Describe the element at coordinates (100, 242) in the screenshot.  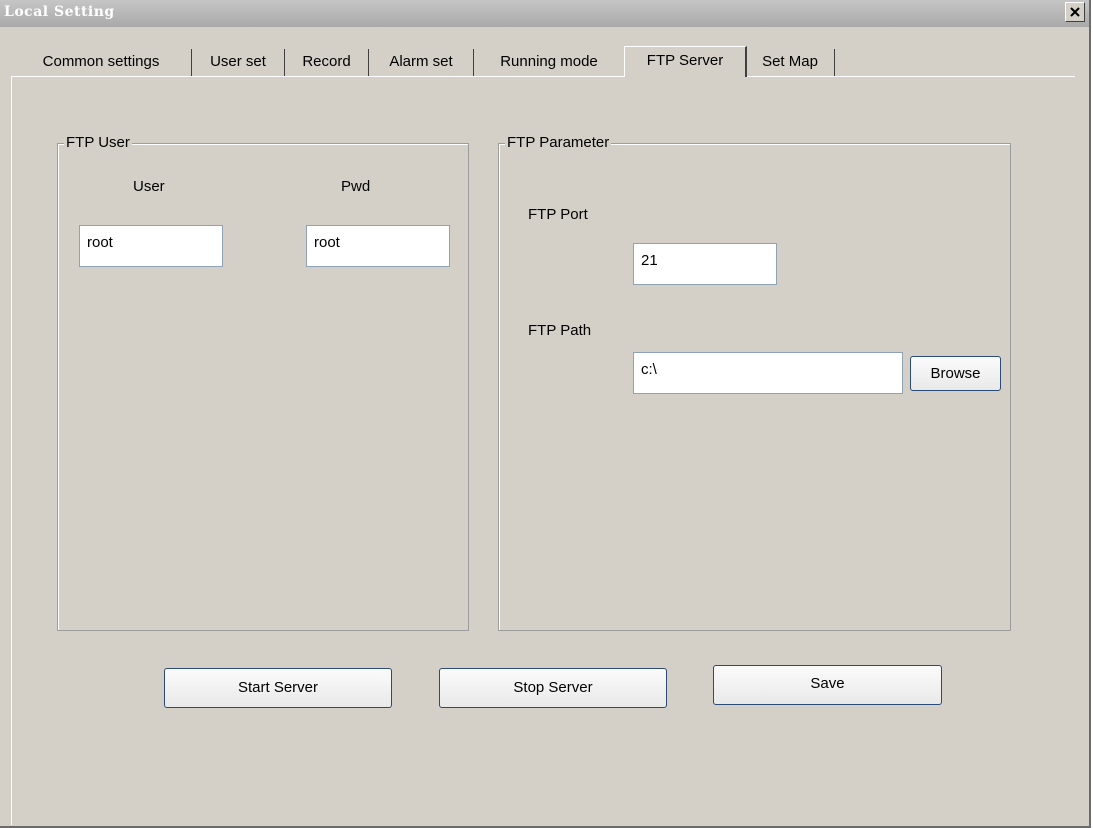
I see `user-input-value: root` at that location.